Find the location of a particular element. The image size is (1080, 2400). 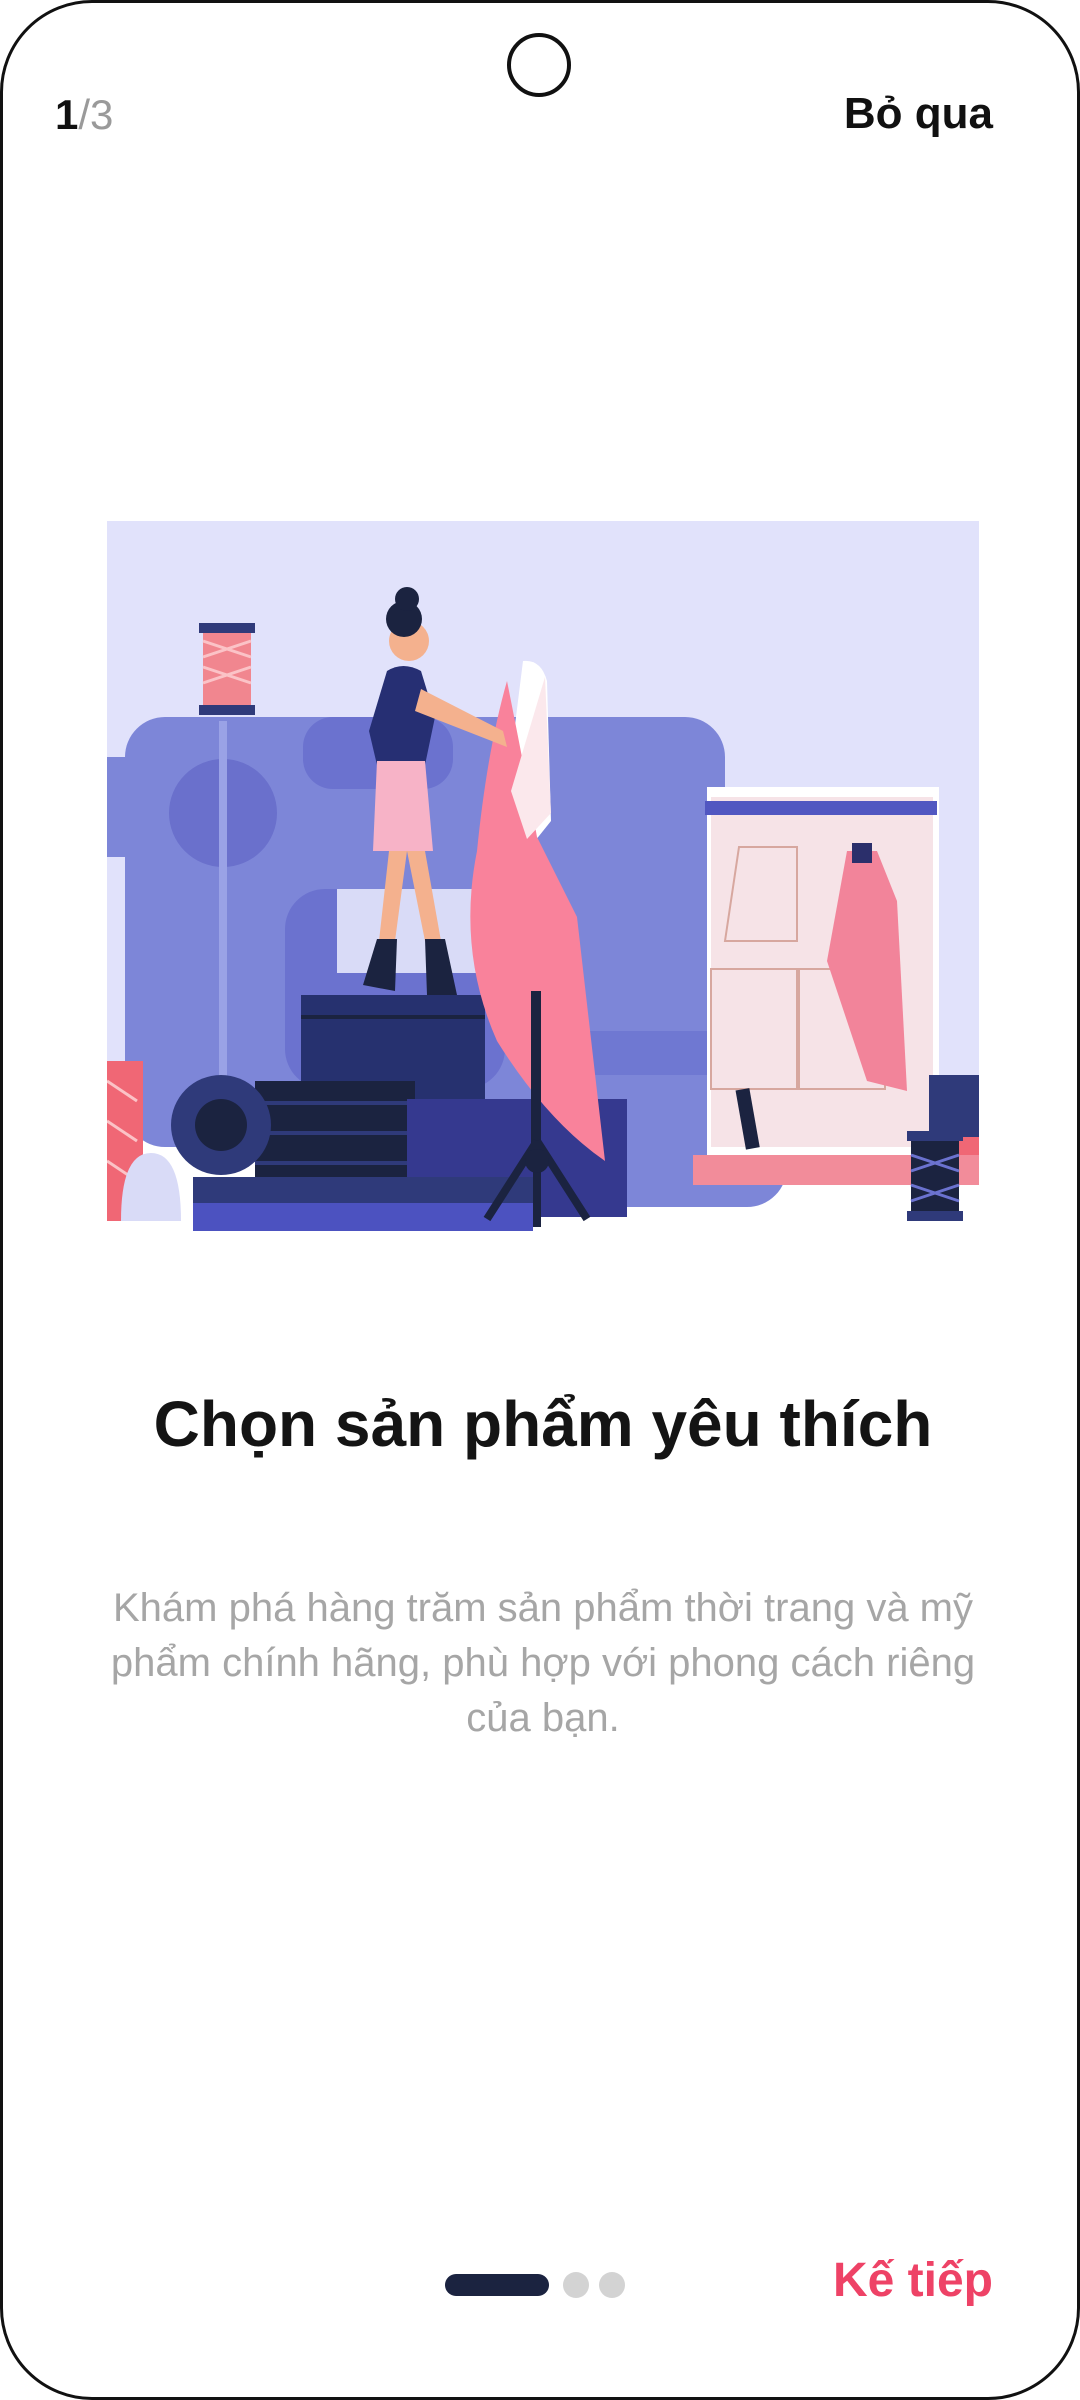

page-indicator is located at coordinates (540, 2285).